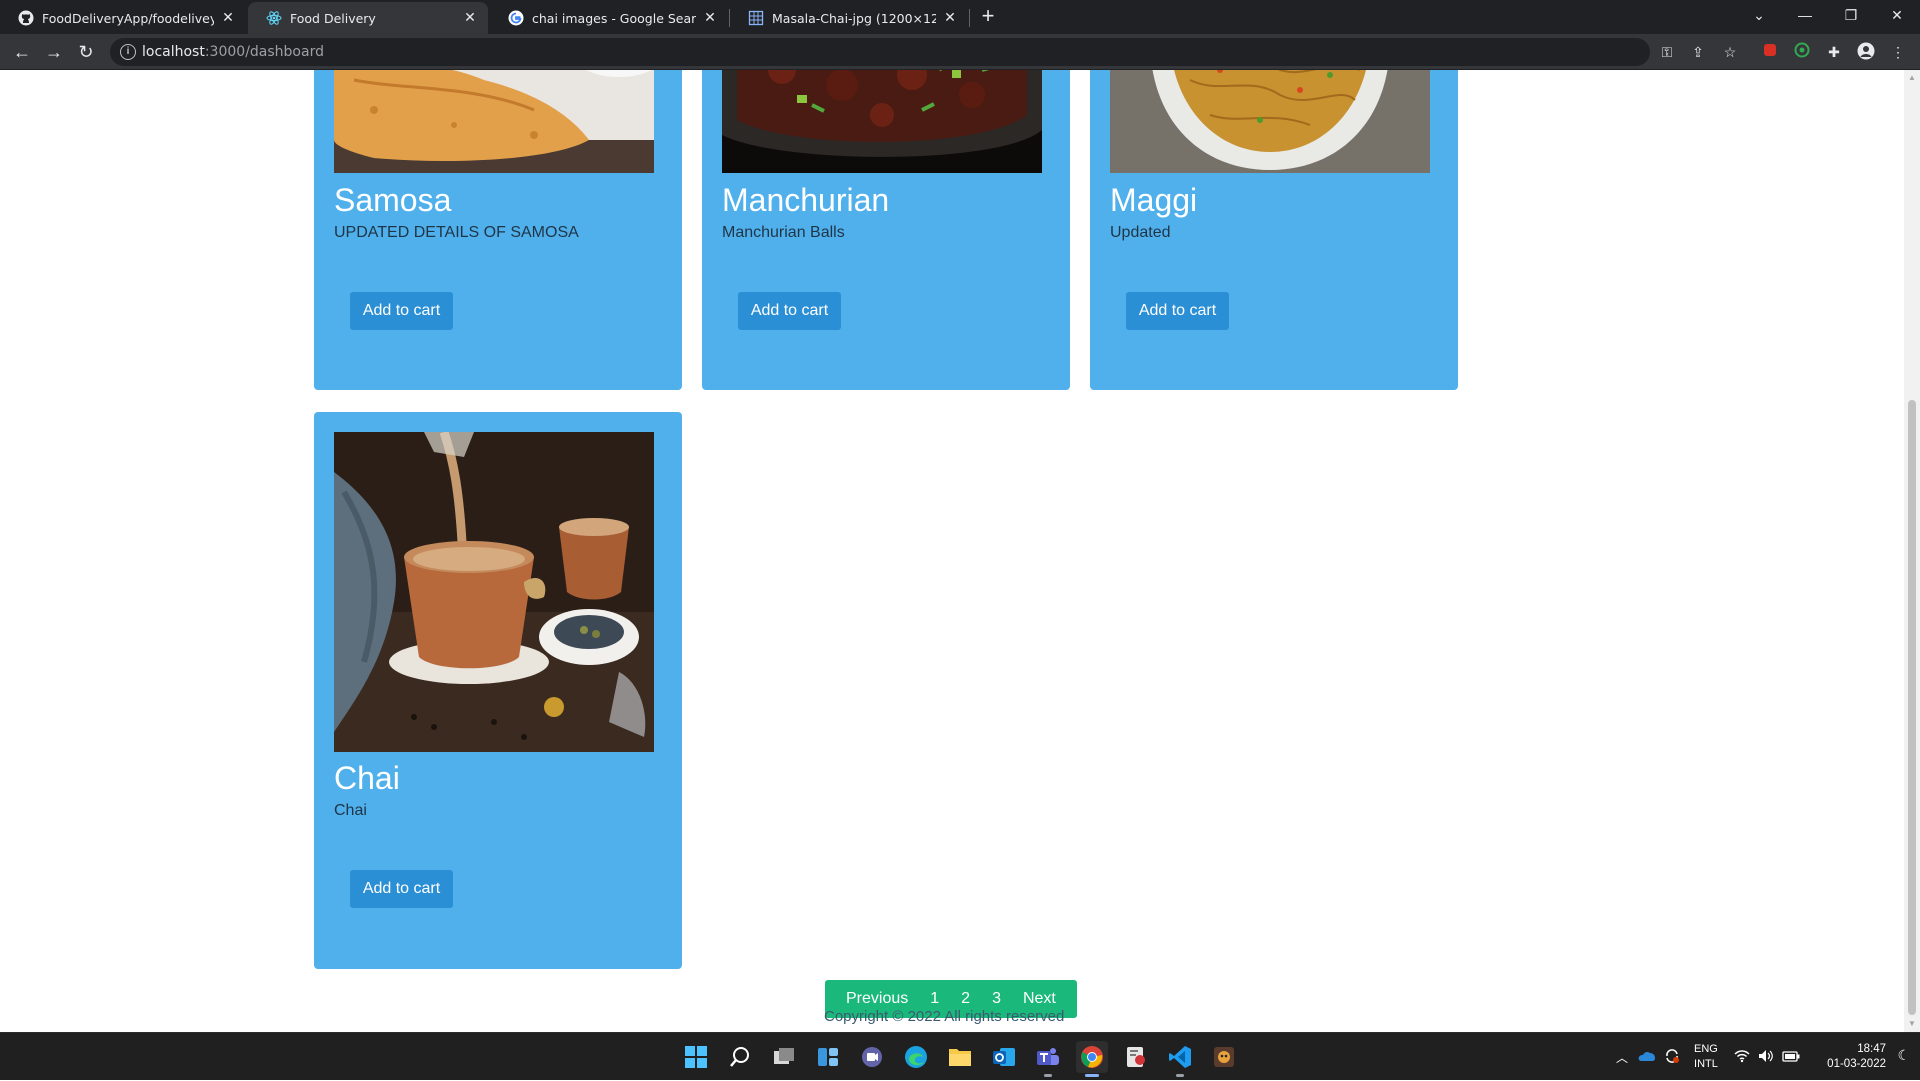 The height and width of the screenshot is (1081, 1920). Describe the element at coordinates (274, 18) in the screenshot. I see `react-icon` at that location.